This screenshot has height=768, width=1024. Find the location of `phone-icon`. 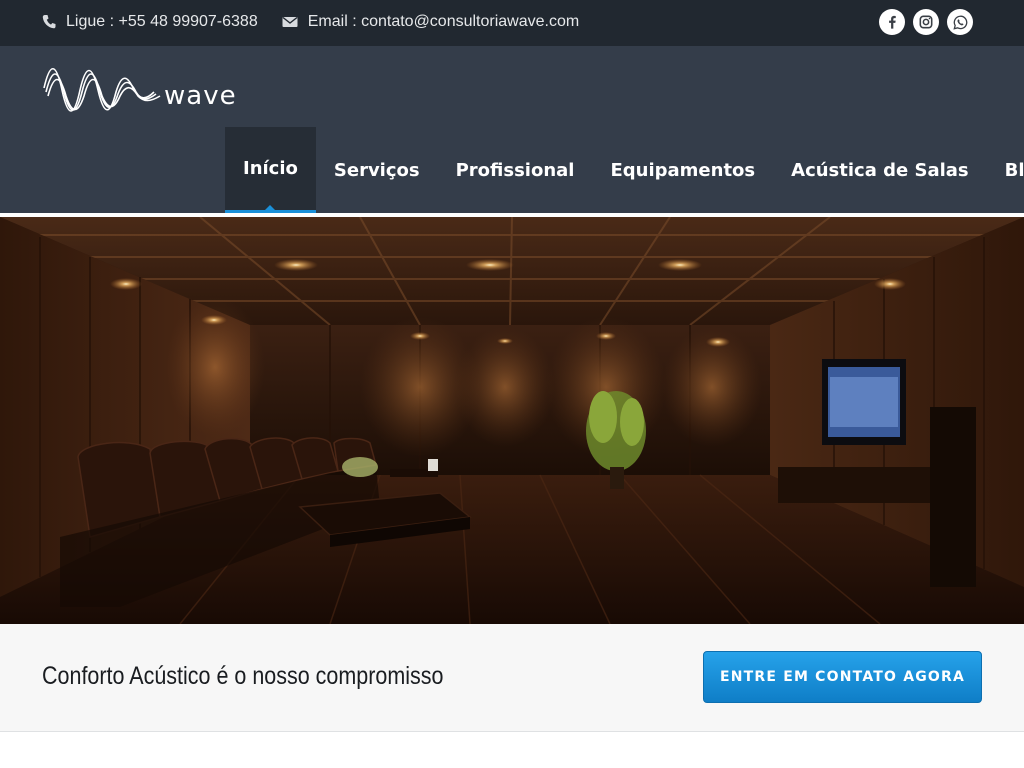

phone-icon is located at coordinates (49, 22).